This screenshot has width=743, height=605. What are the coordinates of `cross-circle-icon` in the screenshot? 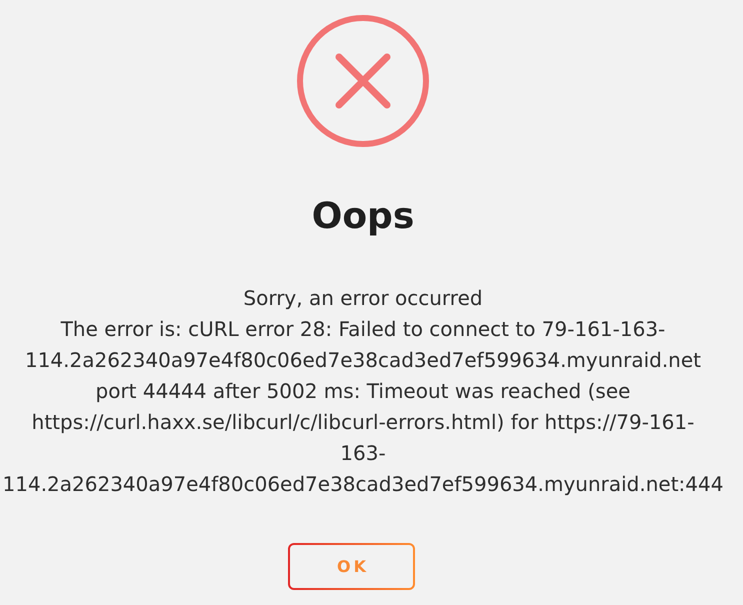 It's located at (363, 81).